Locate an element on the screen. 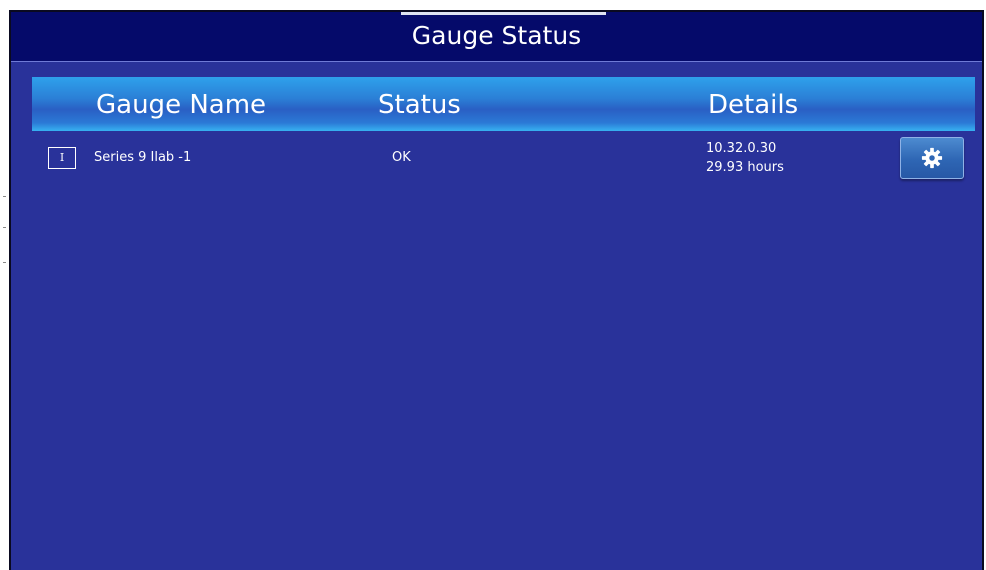 Image resolution: width=986 pixels, height=570 pixels. row-select-checkbox: I is located at coordinates (62, 158).